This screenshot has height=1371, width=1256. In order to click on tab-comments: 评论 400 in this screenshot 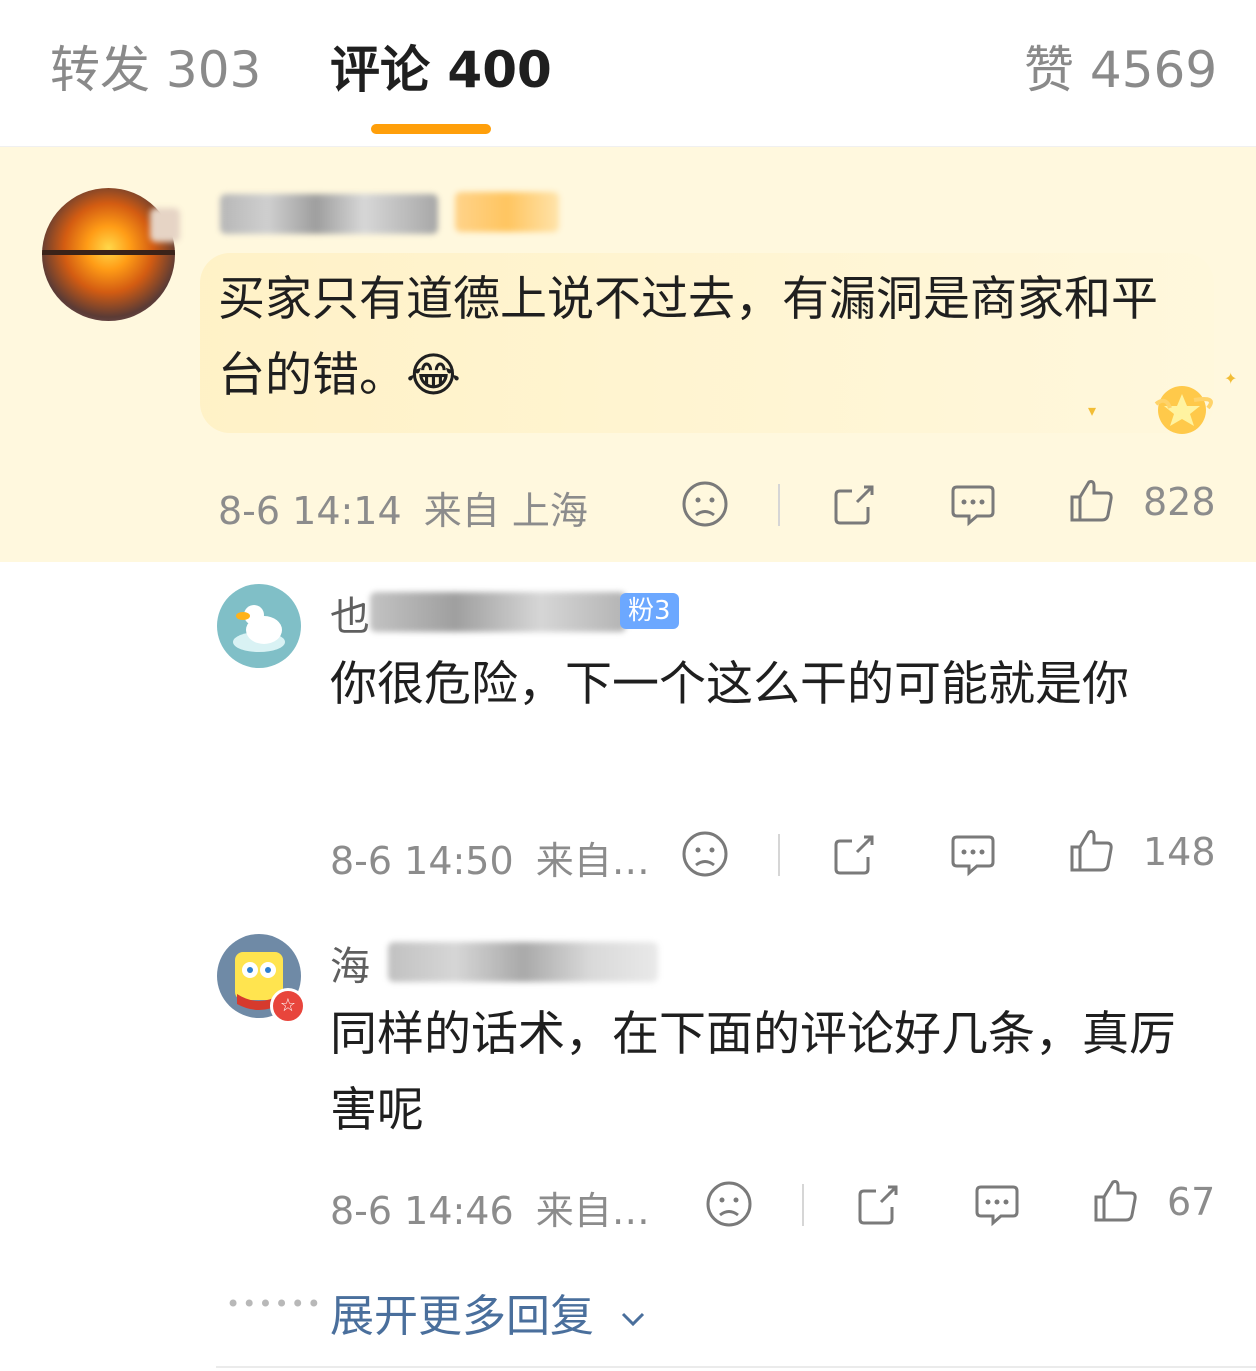, I will do `click(441, 70)`.